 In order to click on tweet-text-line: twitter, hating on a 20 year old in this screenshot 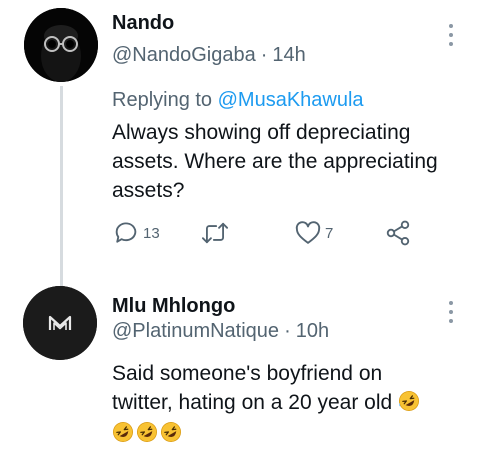, I will do `click(287, 402)`.